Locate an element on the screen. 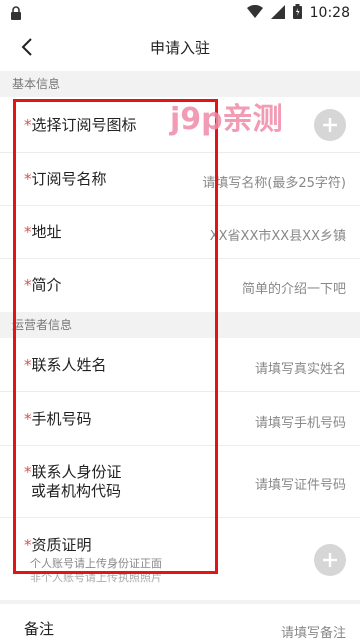 Image resolution: width=360 pixels, height=640 pixels. page-title: 申请入驻 is located at coordinates (179, 48).